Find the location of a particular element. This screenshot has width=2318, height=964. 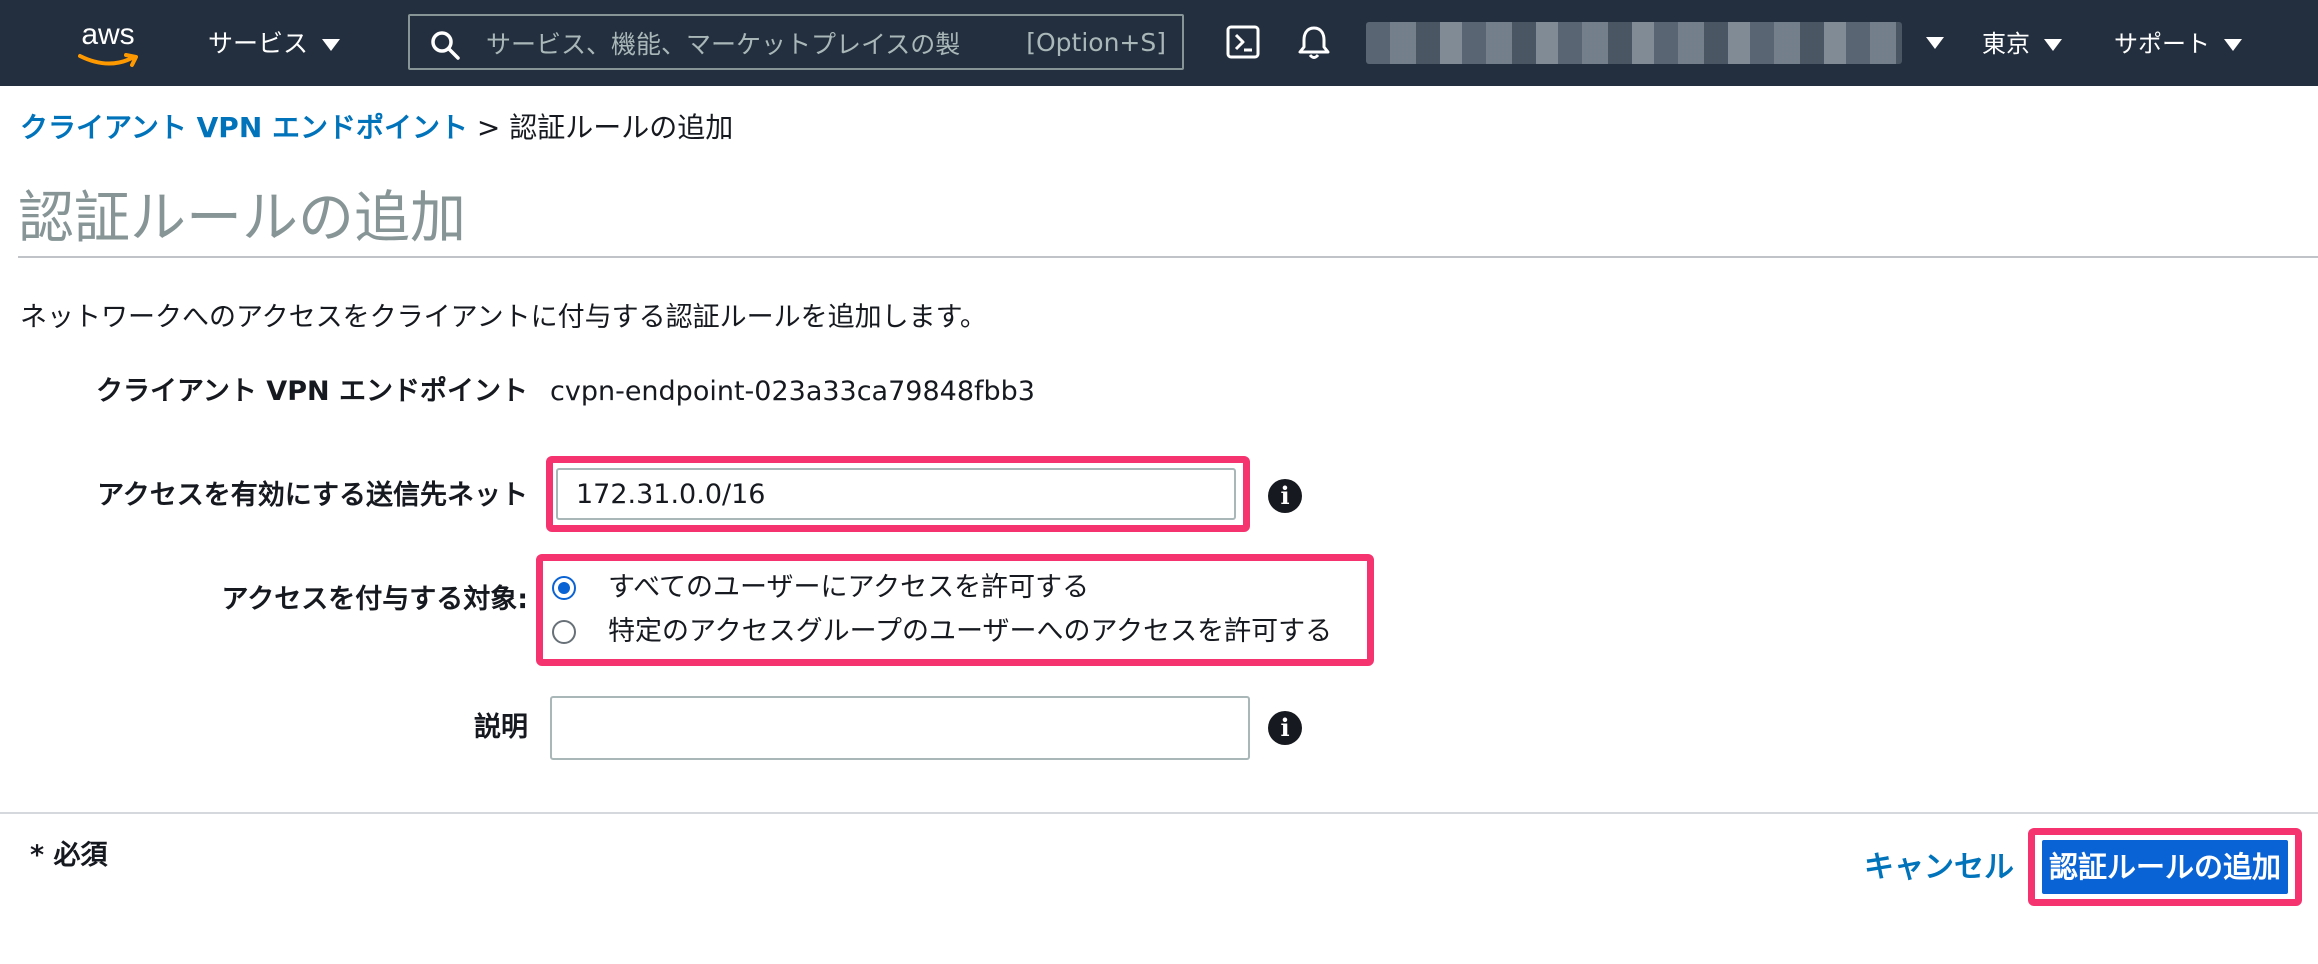

destination-network-label: アクセスを有効にする送信先ネット is located at coordinates (312, 495).